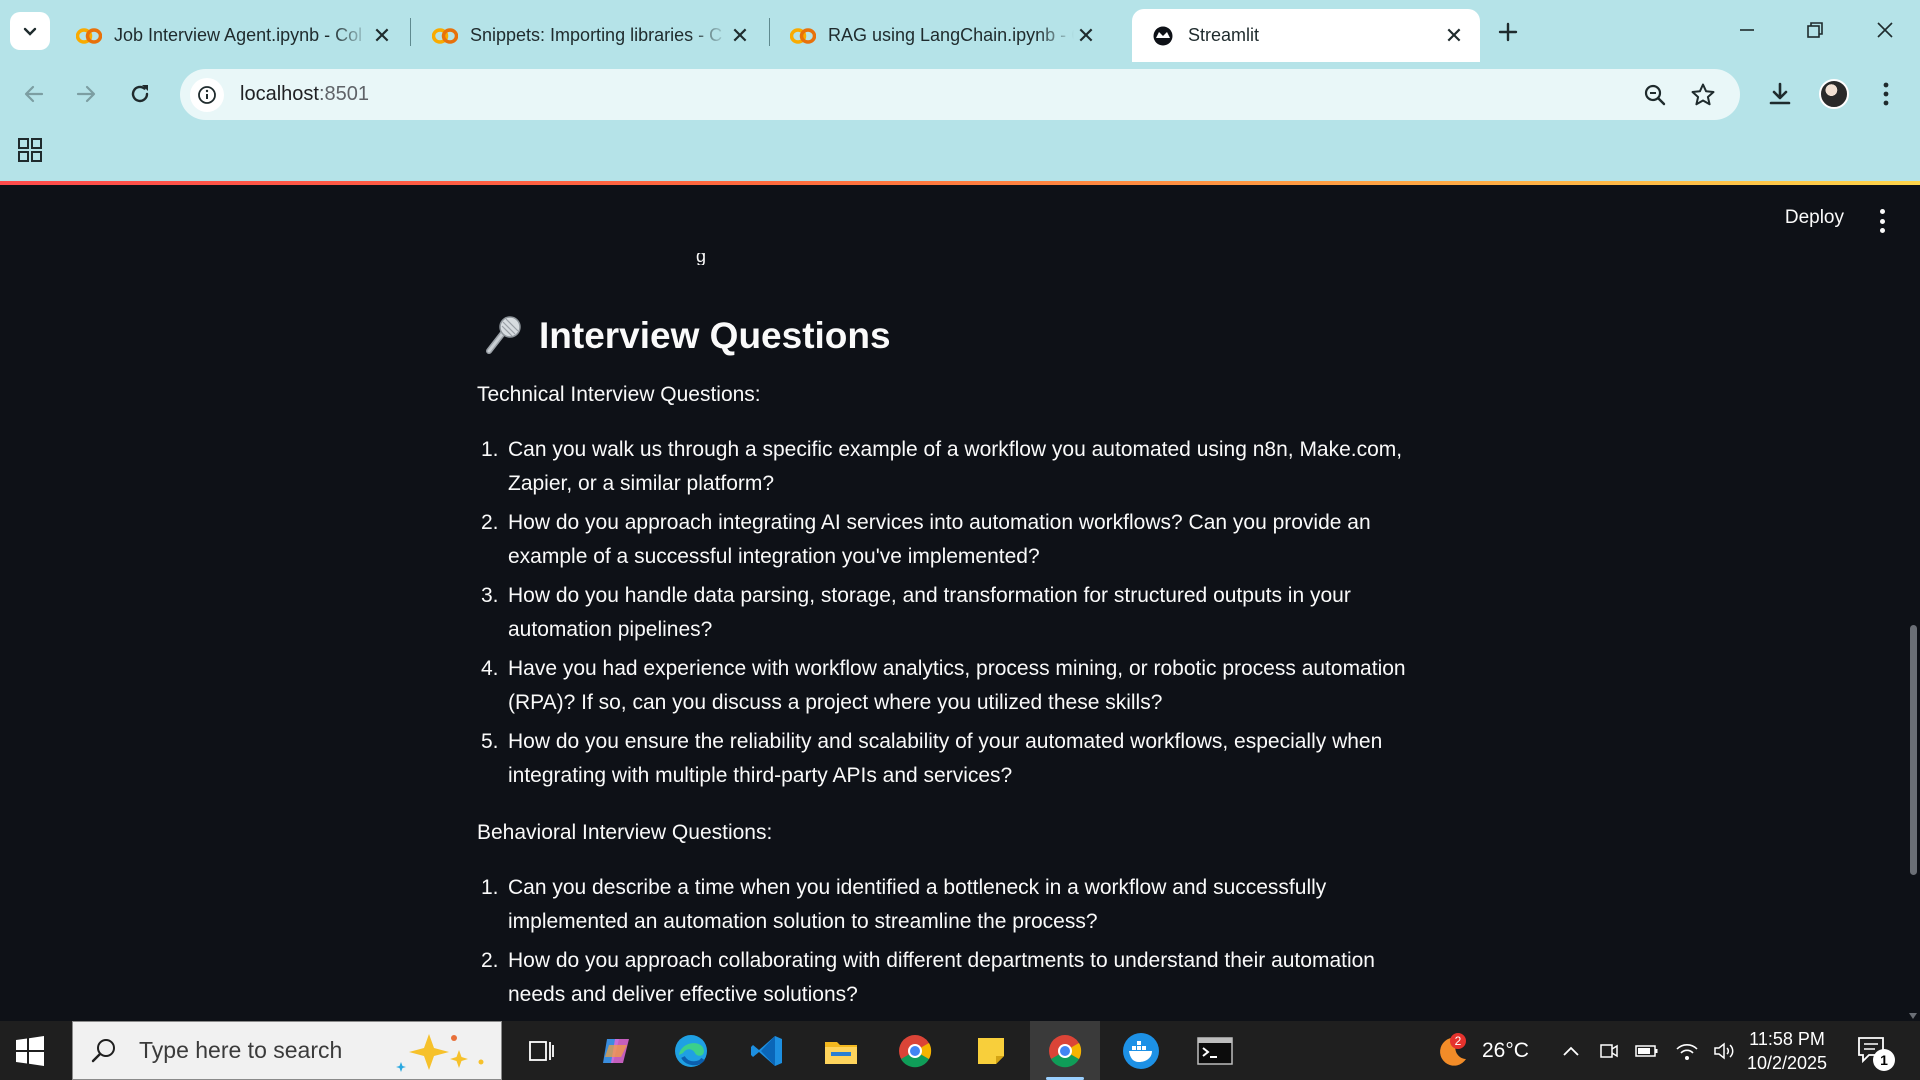 The height and width of the screenshot is (1080, 1920). What do you see at coordinates (1882, 221) in the screenshot?
I see `app-menu-button` at bounding box center [1882, 221].